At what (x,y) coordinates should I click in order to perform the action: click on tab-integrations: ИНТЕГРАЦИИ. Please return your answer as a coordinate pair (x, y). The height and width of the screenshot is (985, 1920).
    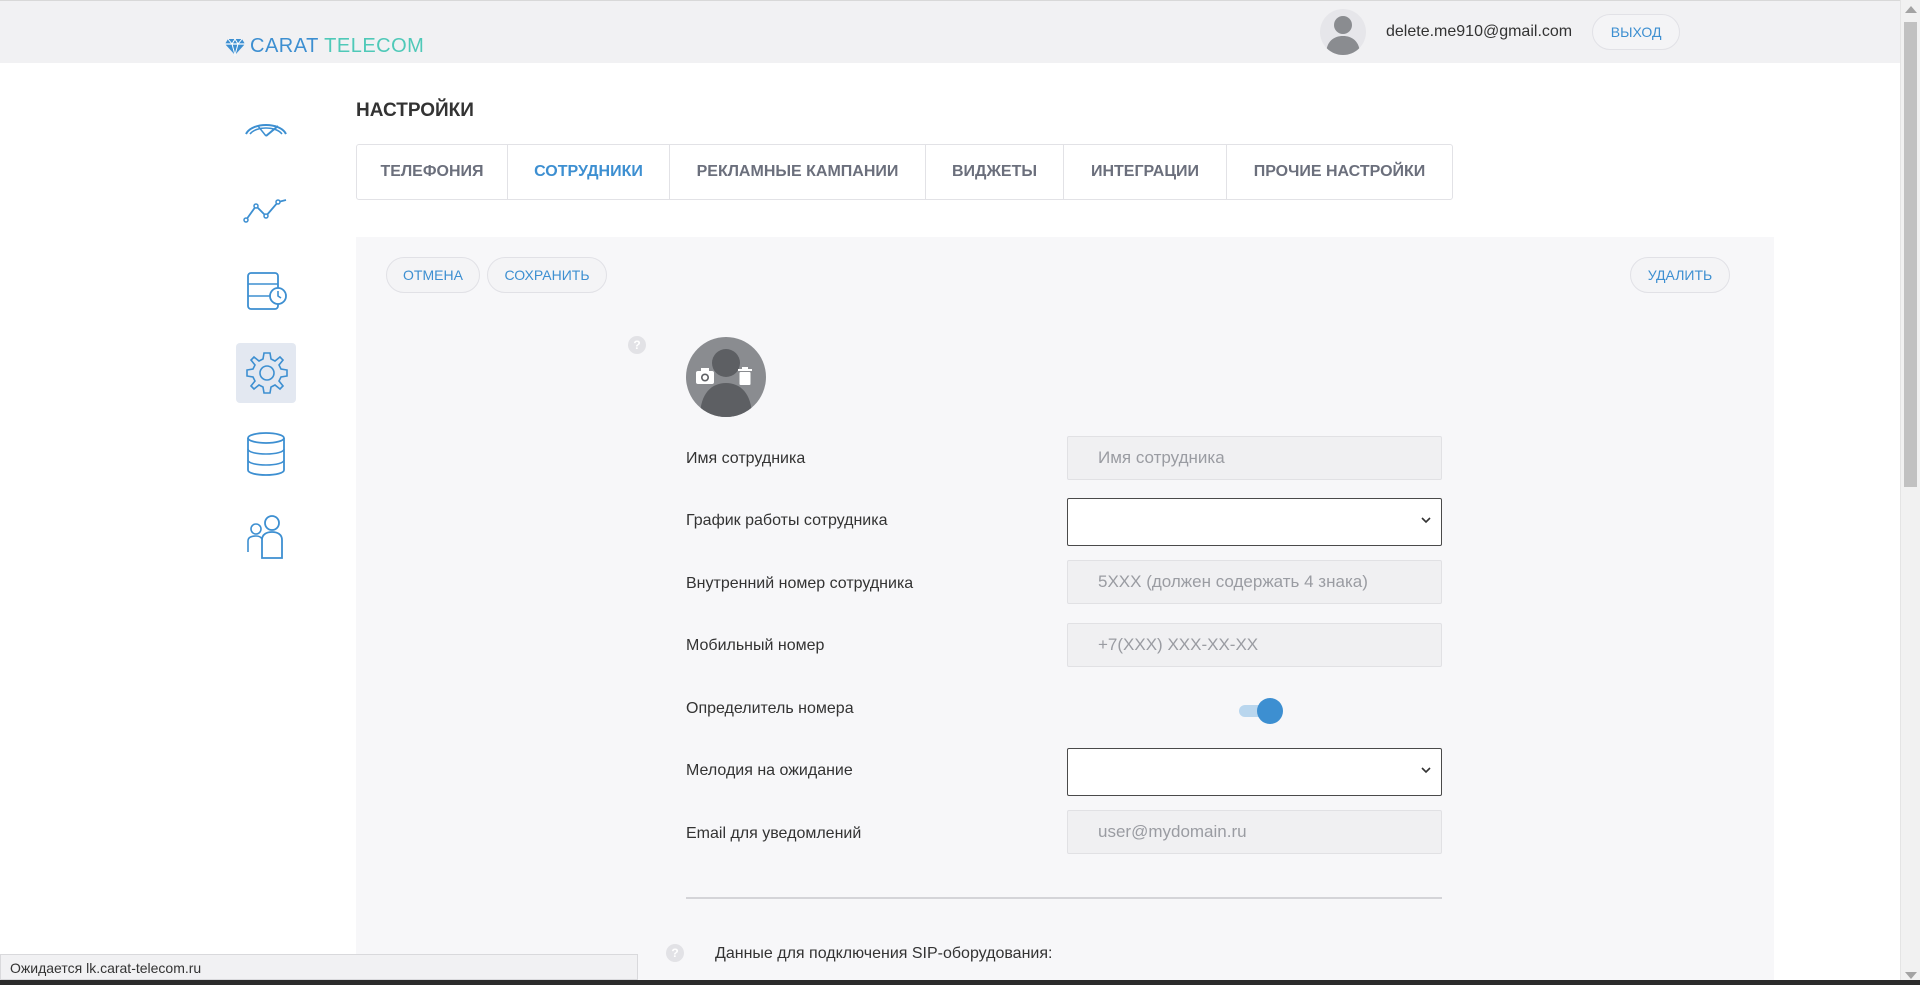
    Looking at the image, I should click on (1145, 172).